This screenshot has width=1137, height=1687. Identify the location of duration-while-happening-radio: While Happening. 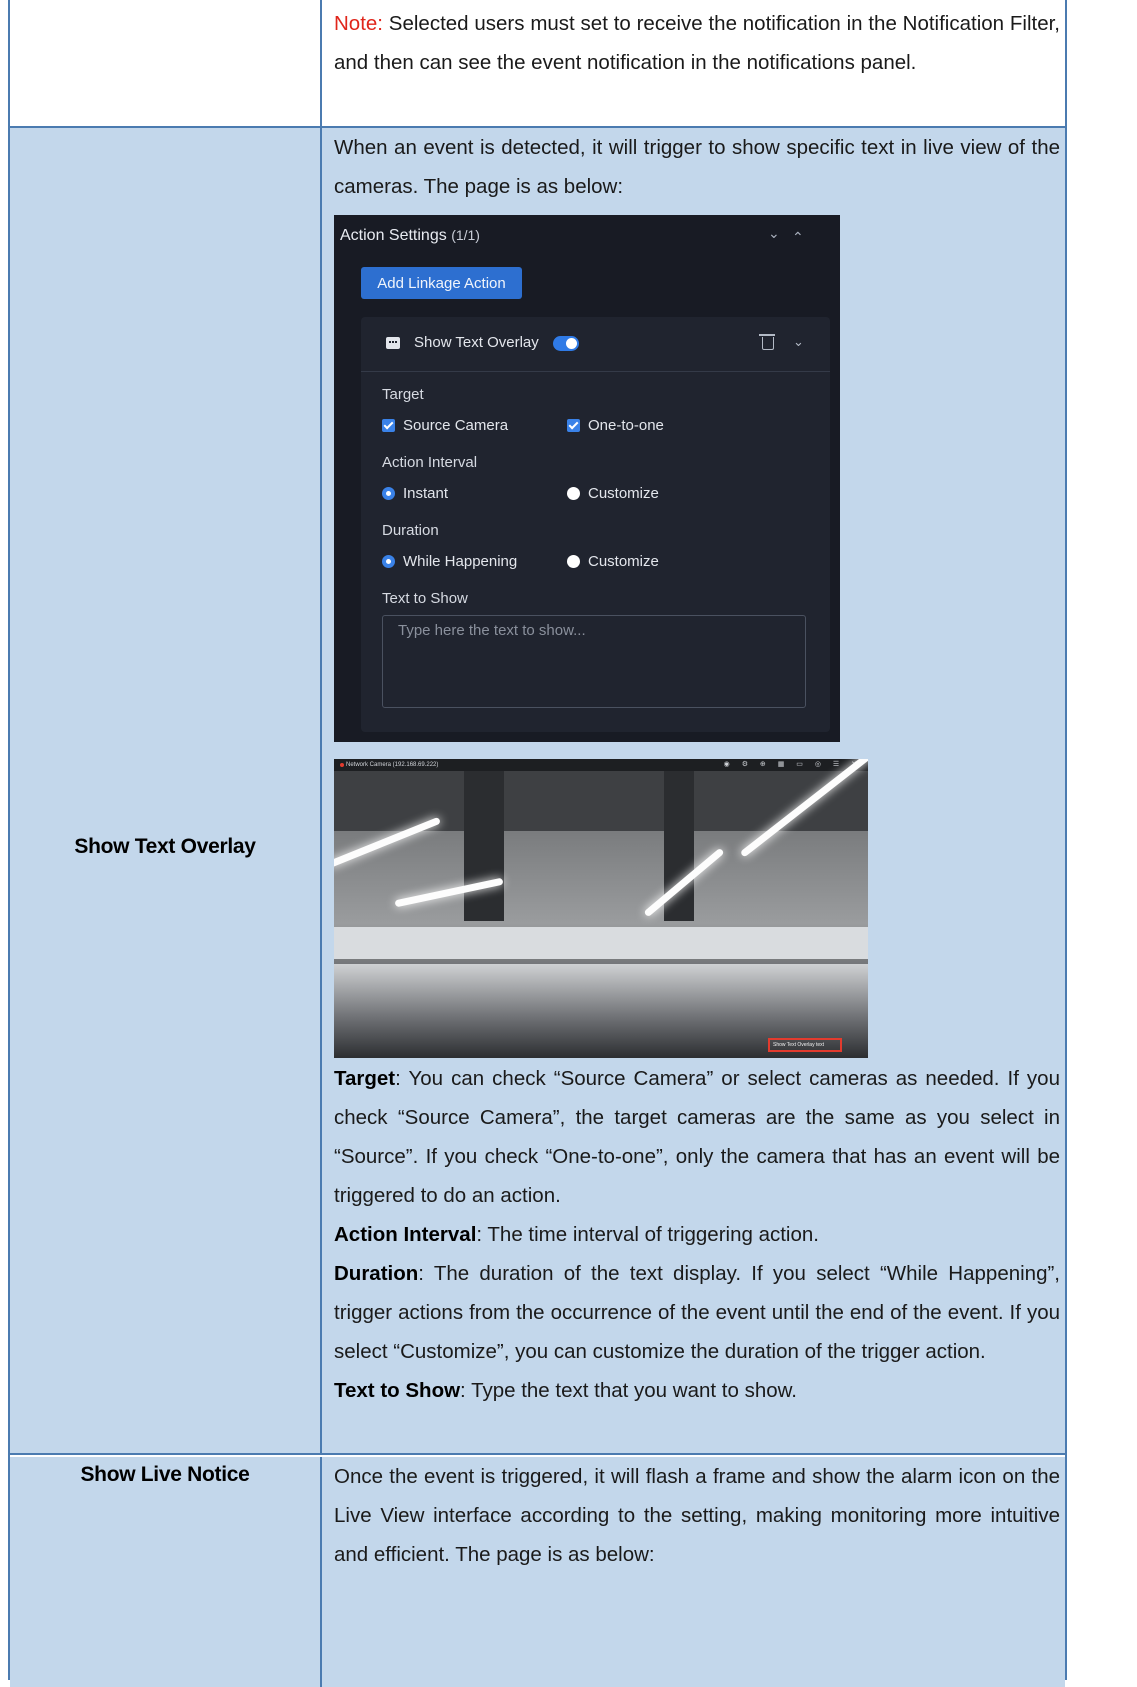
(449, 561).